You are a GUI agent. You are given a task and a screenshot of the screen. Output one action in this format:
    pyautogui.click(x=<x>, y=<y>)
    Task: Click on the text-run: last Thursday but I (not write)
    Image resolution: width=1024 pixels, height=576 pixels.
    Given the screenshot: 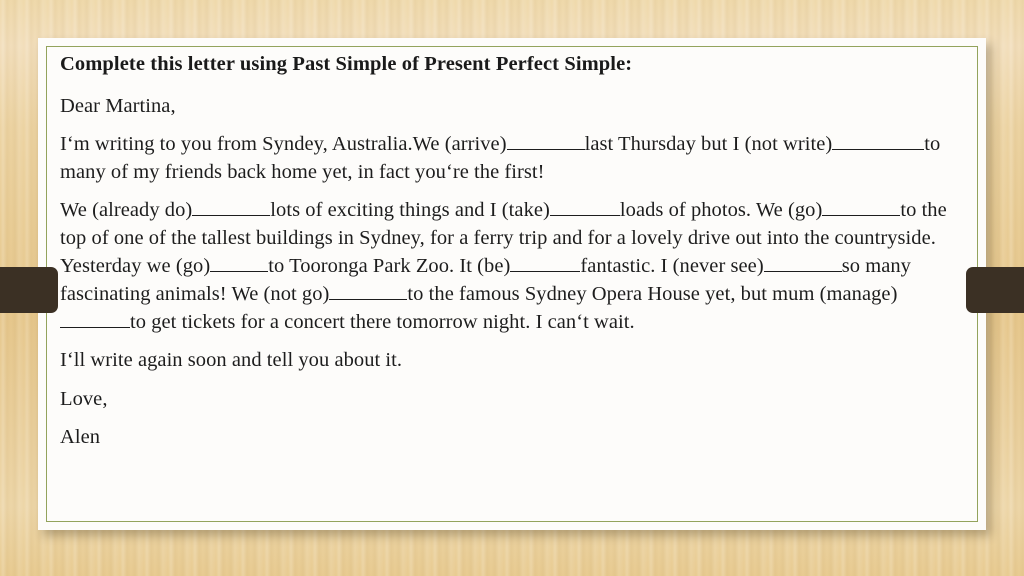 What is the action you would take?
    pyautogui.click(x=708, y=143)
    